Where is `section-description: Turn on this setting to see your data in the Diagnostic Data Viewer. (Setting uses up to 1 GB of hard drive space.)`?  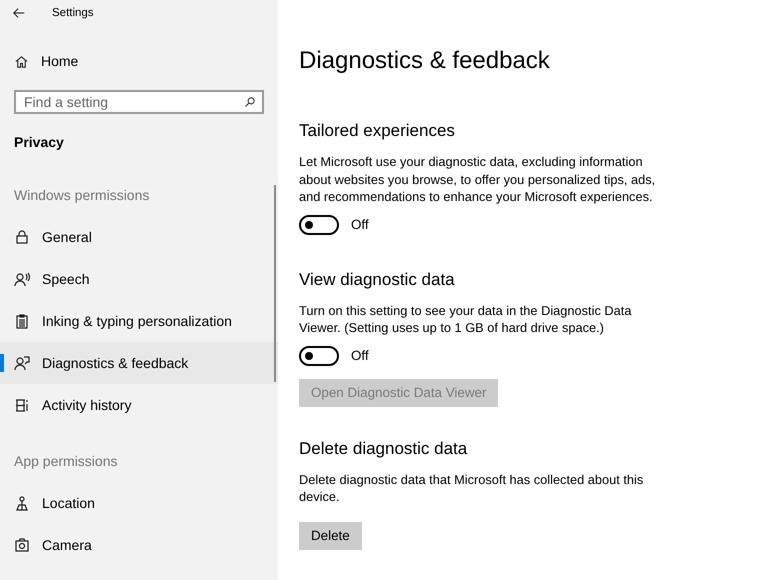
section-description: Turn on this setting to see your data in the Diagnostic Data Viewer. (Setting uses up to 1 GB of hard drive space.) is located at coordinates (465, 319).